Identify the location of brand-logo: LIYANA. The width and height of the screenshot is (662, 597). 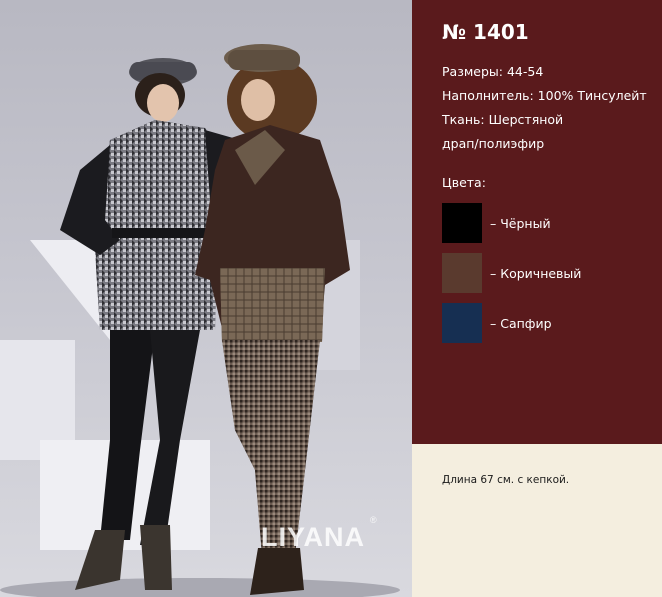
(313, 536).